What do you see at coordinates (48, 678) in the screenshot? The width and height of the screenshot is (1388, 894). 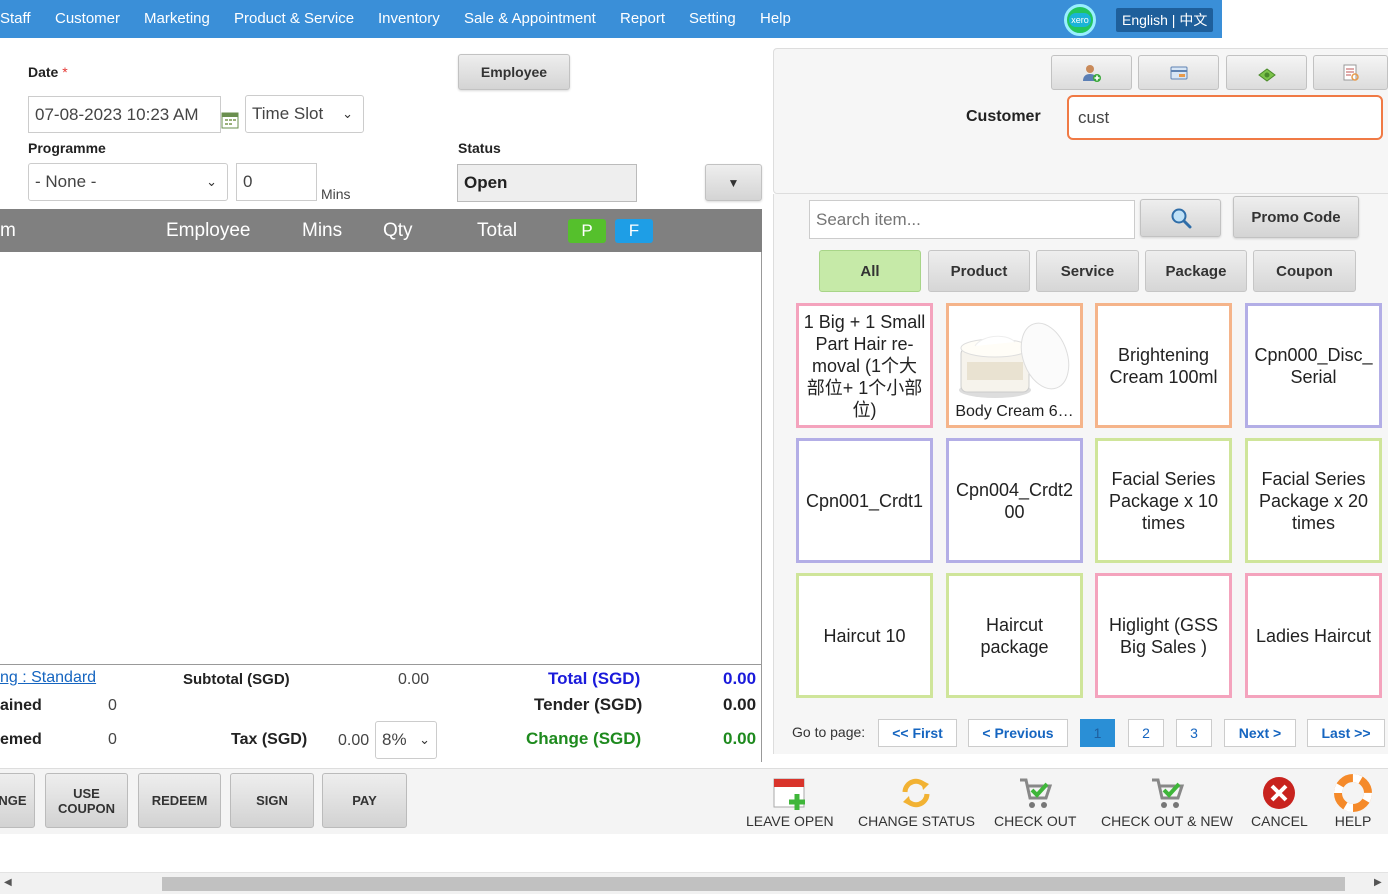 I see `pricing-level-link: ng : Standard` at bounding box center [48, 678].